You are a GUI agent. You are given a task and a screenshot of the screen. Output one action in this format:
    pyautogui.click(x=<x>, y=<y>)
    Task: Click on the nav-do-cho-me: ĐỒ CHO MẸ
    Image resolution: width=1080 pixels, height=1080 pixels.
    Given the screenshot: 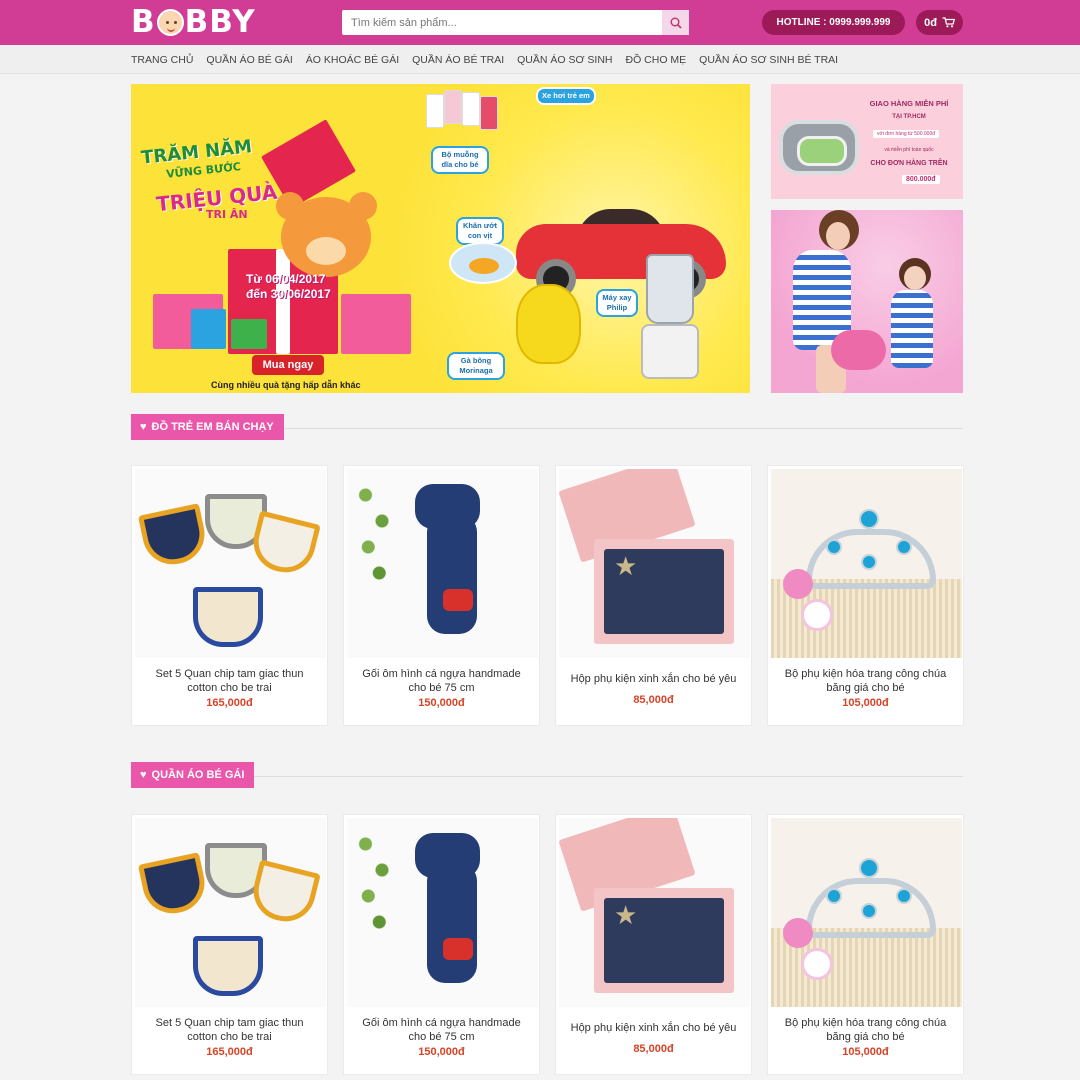 What is the action you would take?
    pyautogui.click(x=656, y=60)
    